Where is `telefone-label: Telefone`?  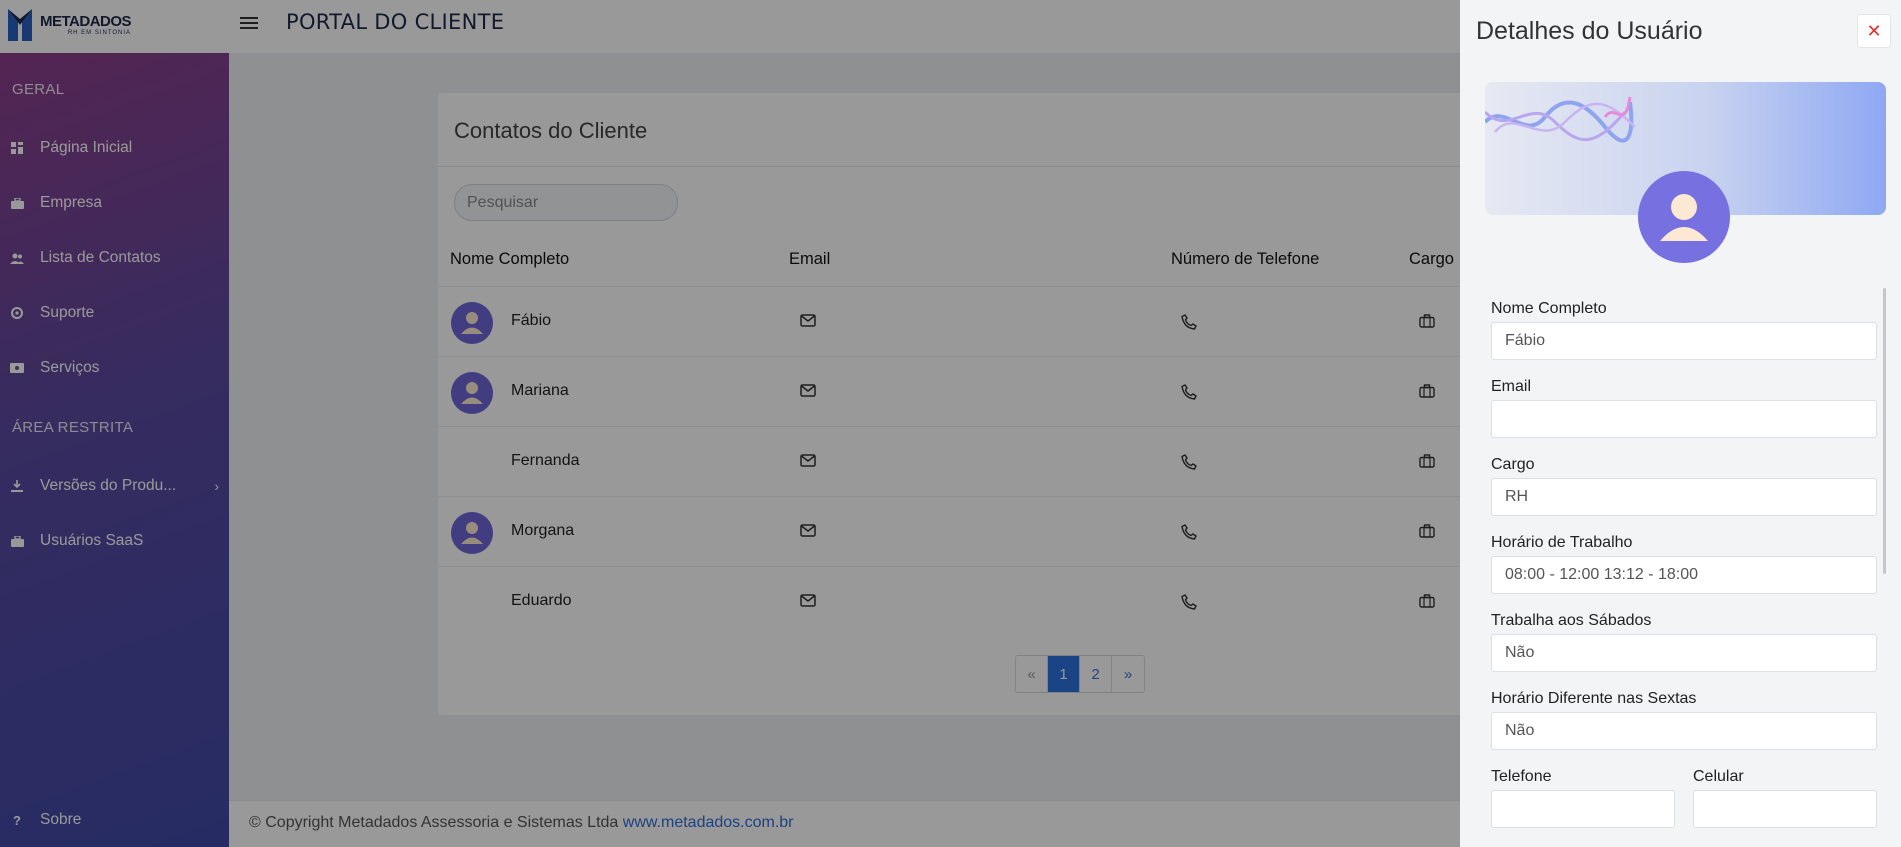
telefone-label: Telefone is located at coordinates (1521, 776).